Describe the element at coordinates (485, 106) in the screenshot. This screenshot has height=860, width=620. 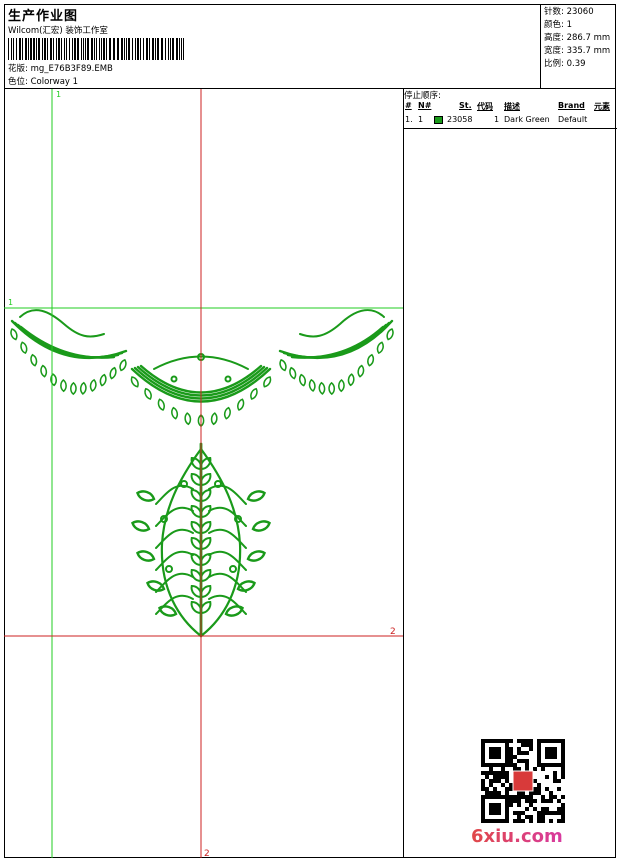
I see `col-header-code: 代码` at that location.